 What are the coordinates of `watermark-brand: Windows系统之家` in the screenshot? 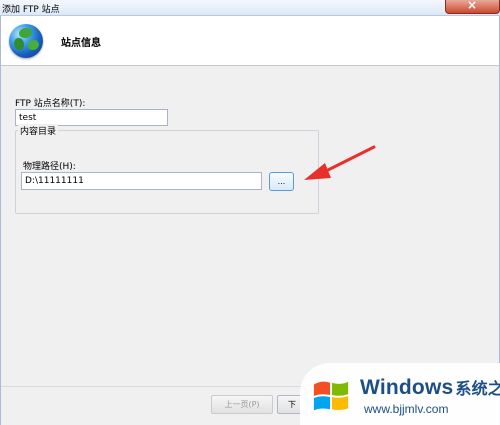 It's located at (430, 387).